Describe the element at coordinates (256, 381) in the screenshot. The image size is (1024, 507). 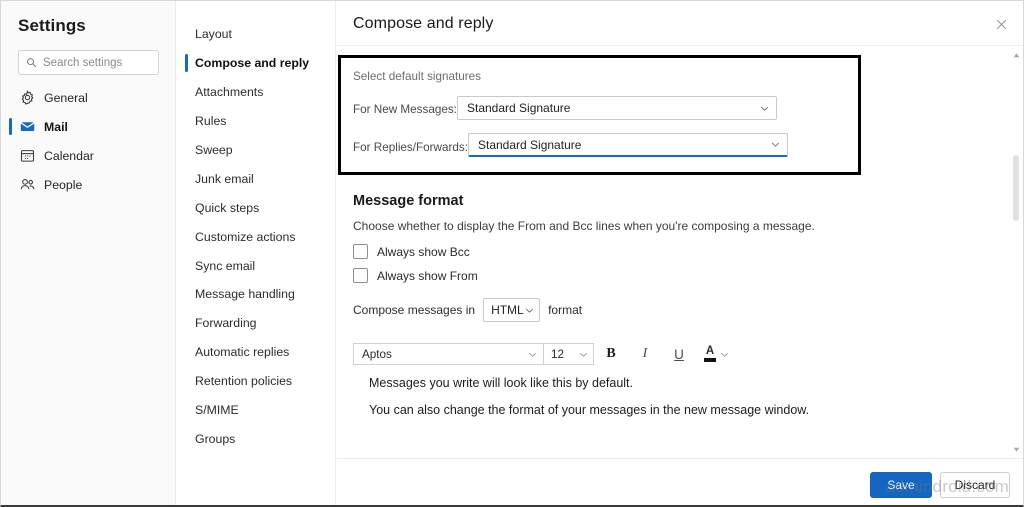
I see `subnav-item-retention-policies: Retention policies` at that location.